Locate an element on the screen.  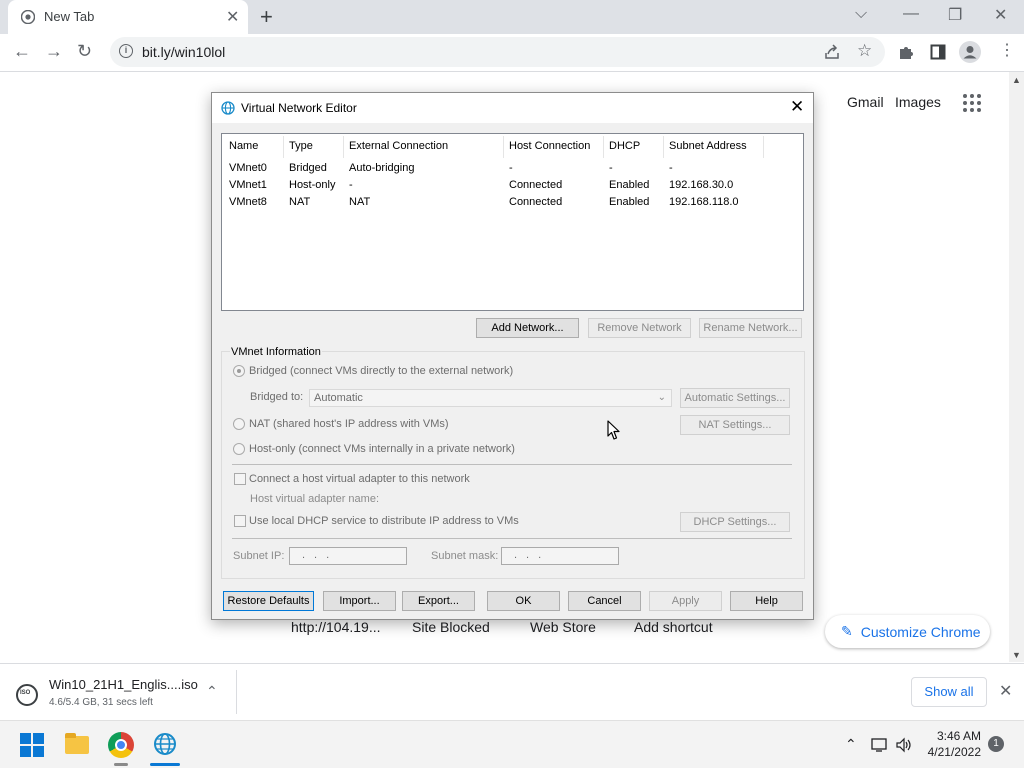
vmnet-information-title: VMnet Information is located at coordinates (276, 352).